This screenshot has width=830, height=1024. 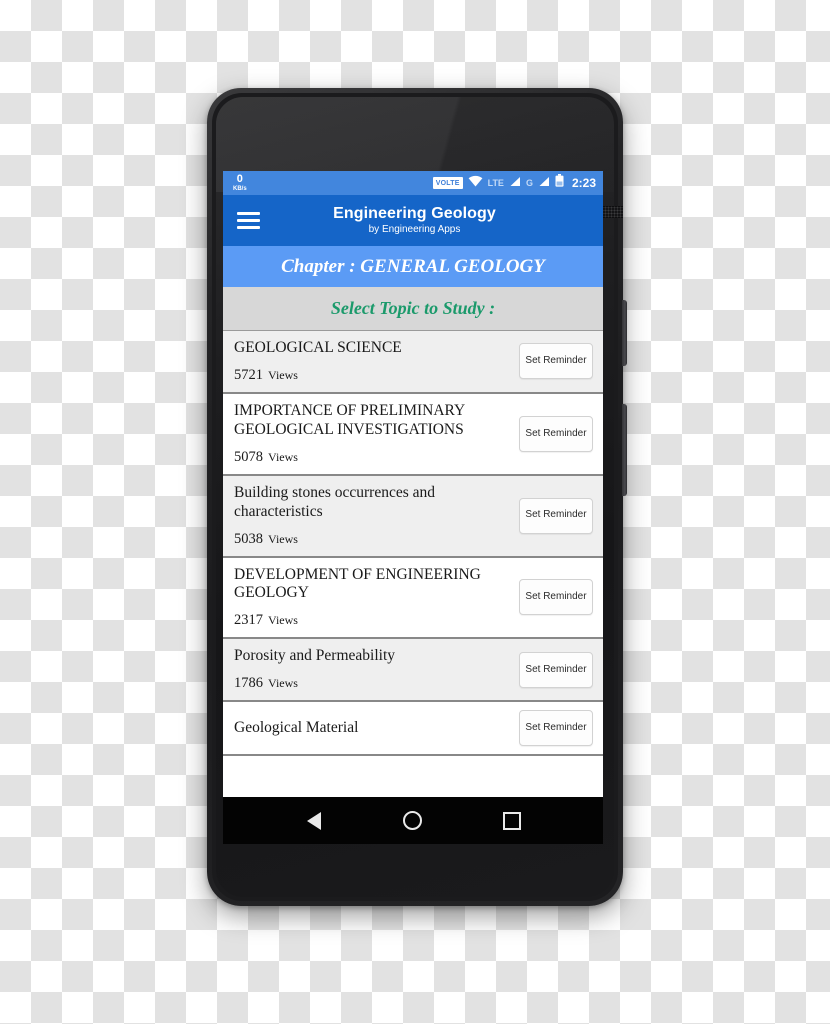 What do you see at coordinates (376, 669) in the screenshot?
I see `topic-info: Porosity and Permeability 1786 Views` at bounding box center [376, 669].